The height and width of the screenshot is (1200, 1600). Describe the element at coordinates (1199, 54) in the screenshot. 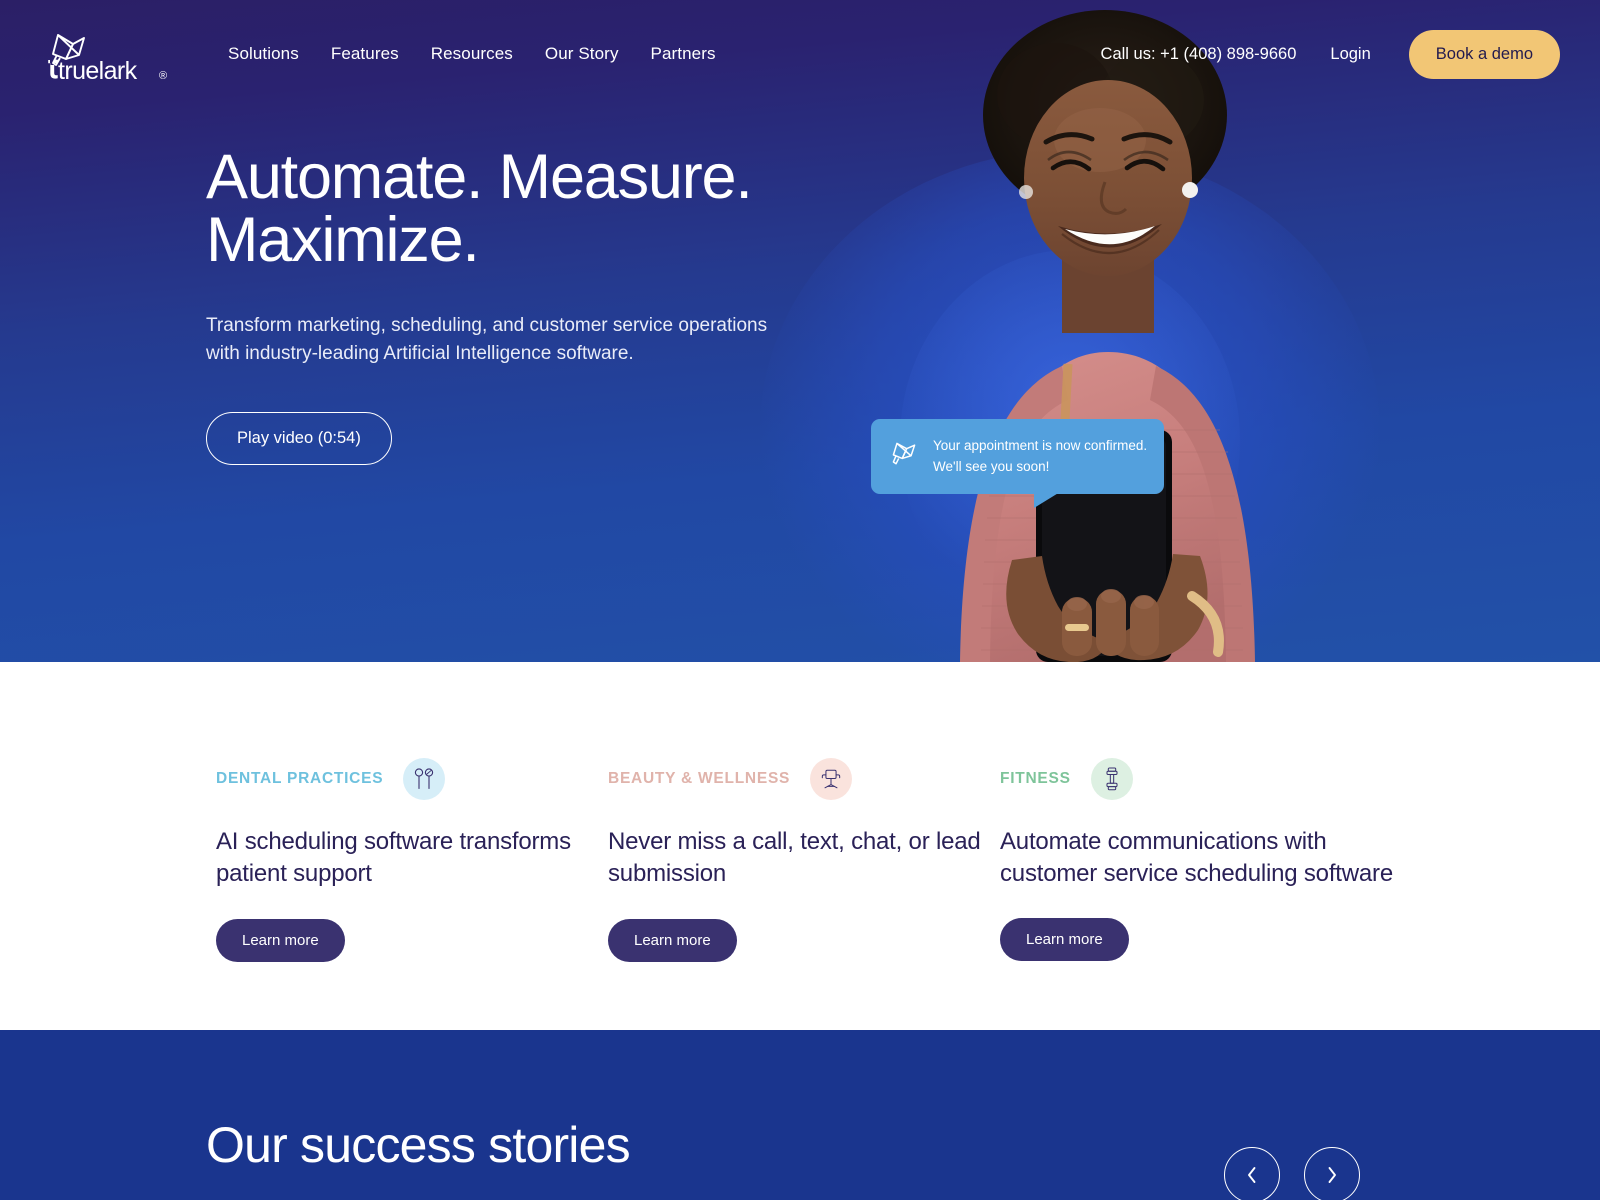

I see `call-us-phone-link: Call us: +1 (408) 898-9660` at that location.